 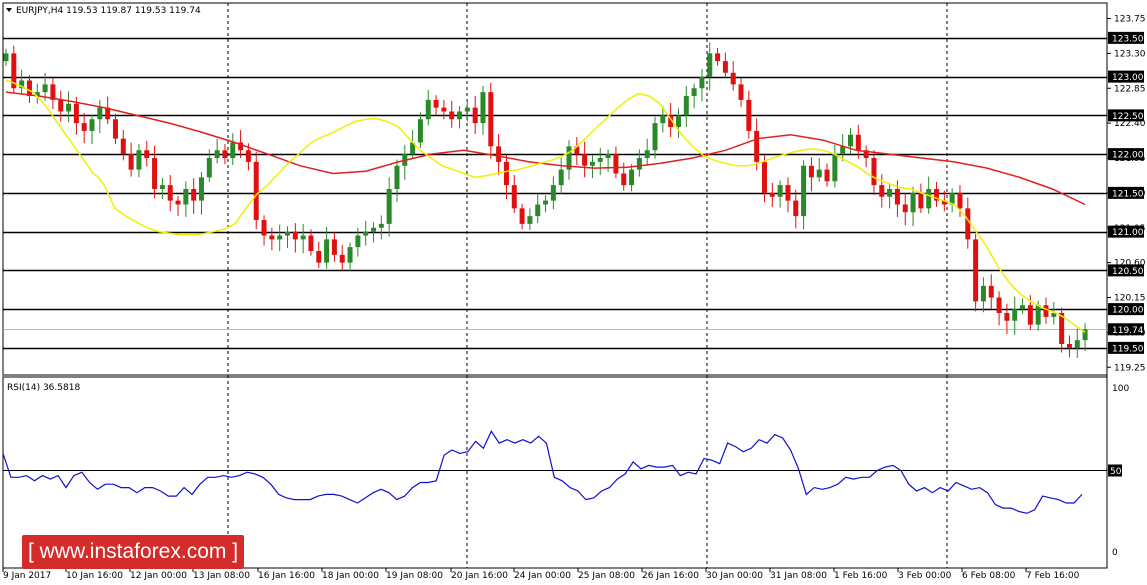 What do you see at coordinates (1128, 349) in the screenshot?
I see `level-price-label: 119.50` at bounding box center [1128, 349].